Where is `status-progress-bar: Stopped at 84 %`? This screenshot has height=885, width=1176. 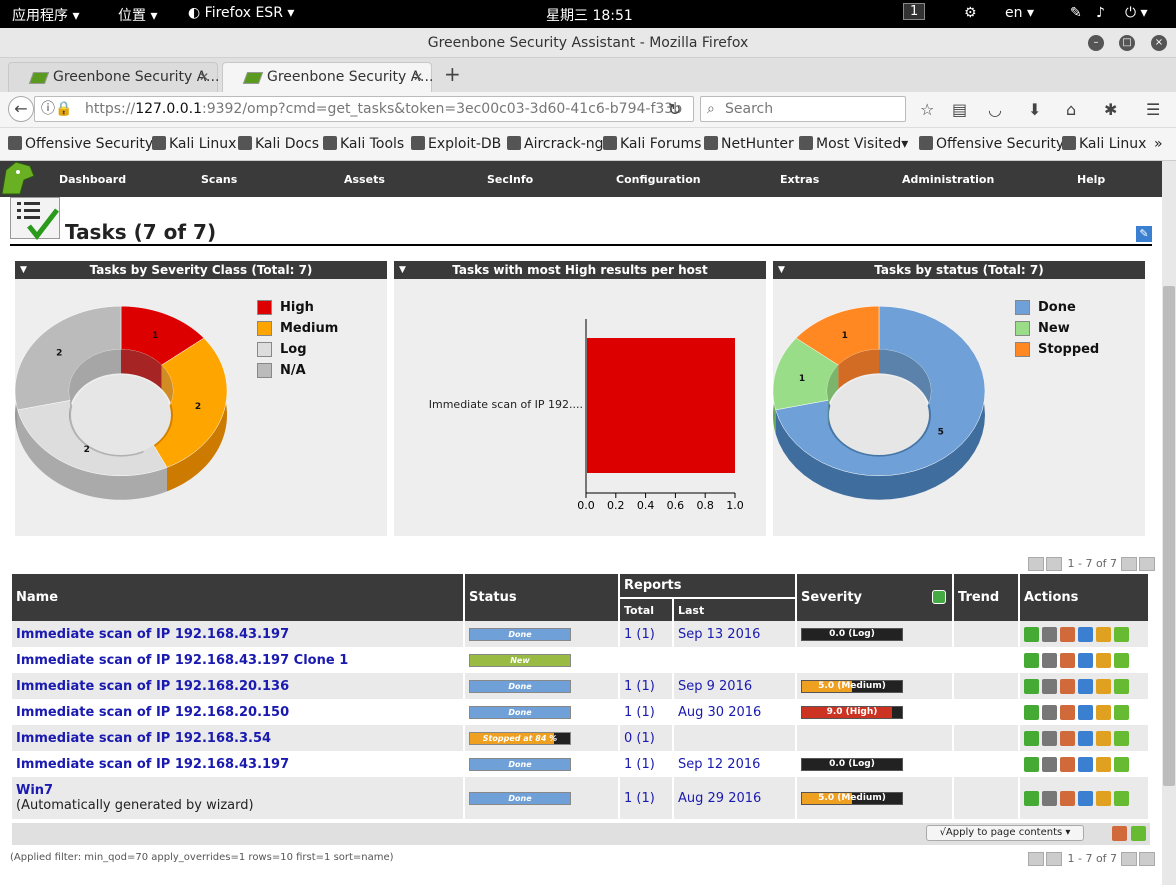 status-progress-bar: Stopped at 84 % is located at coordinates (520, 738).